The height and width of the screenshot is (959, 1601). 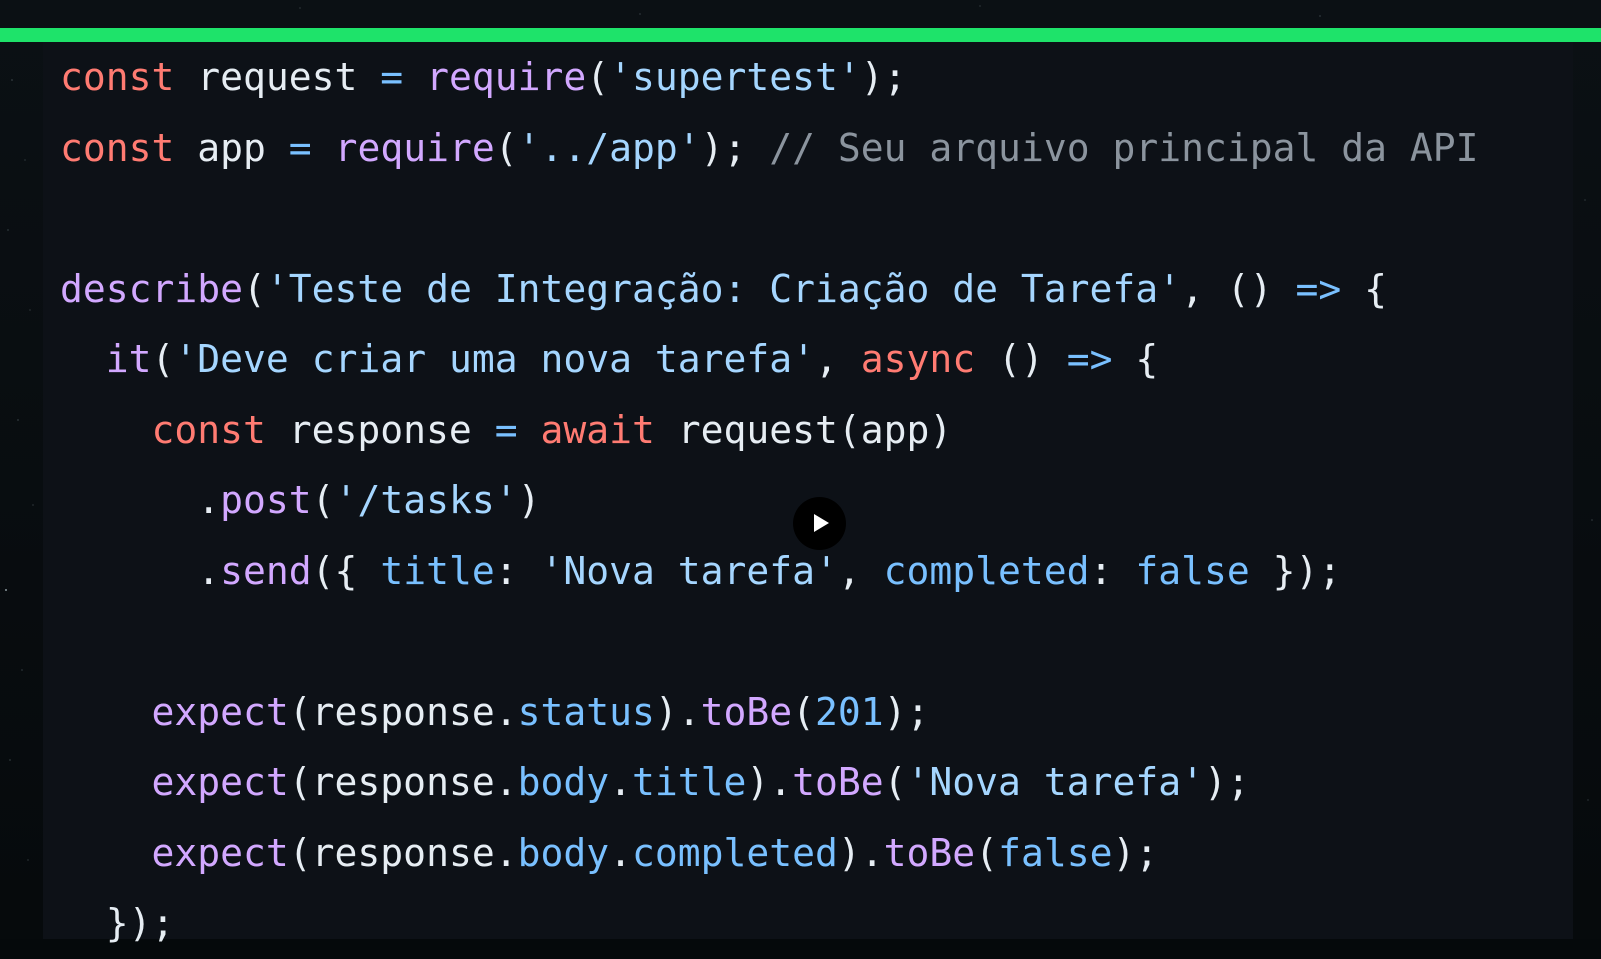 What do you see at coordinates (266, 570) in the screenshot?
I see `code-token: send` at bounding box center [266, 570].